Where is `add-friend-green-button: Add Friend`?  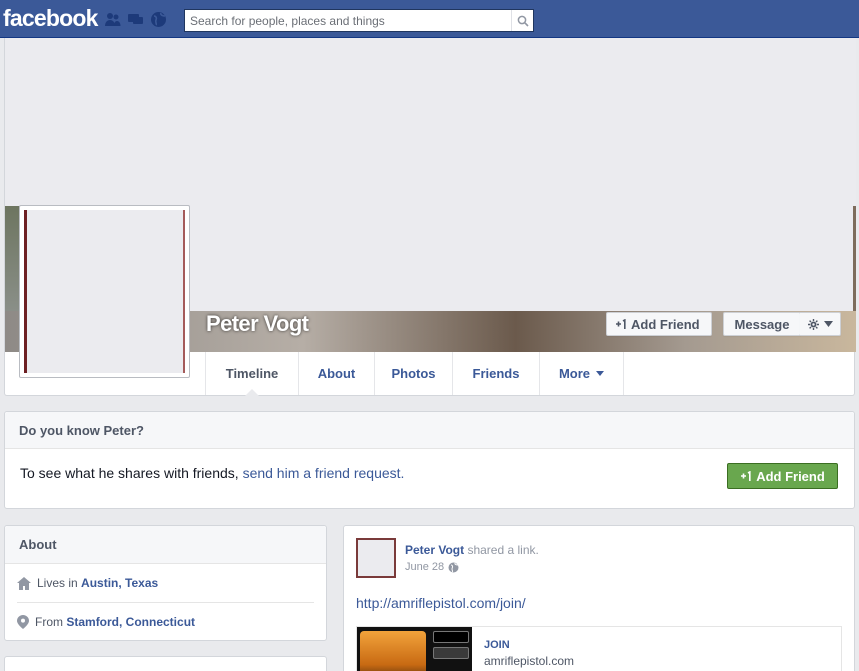
add-friend-green-button: Add Friend is located at coordinates (782, 476).